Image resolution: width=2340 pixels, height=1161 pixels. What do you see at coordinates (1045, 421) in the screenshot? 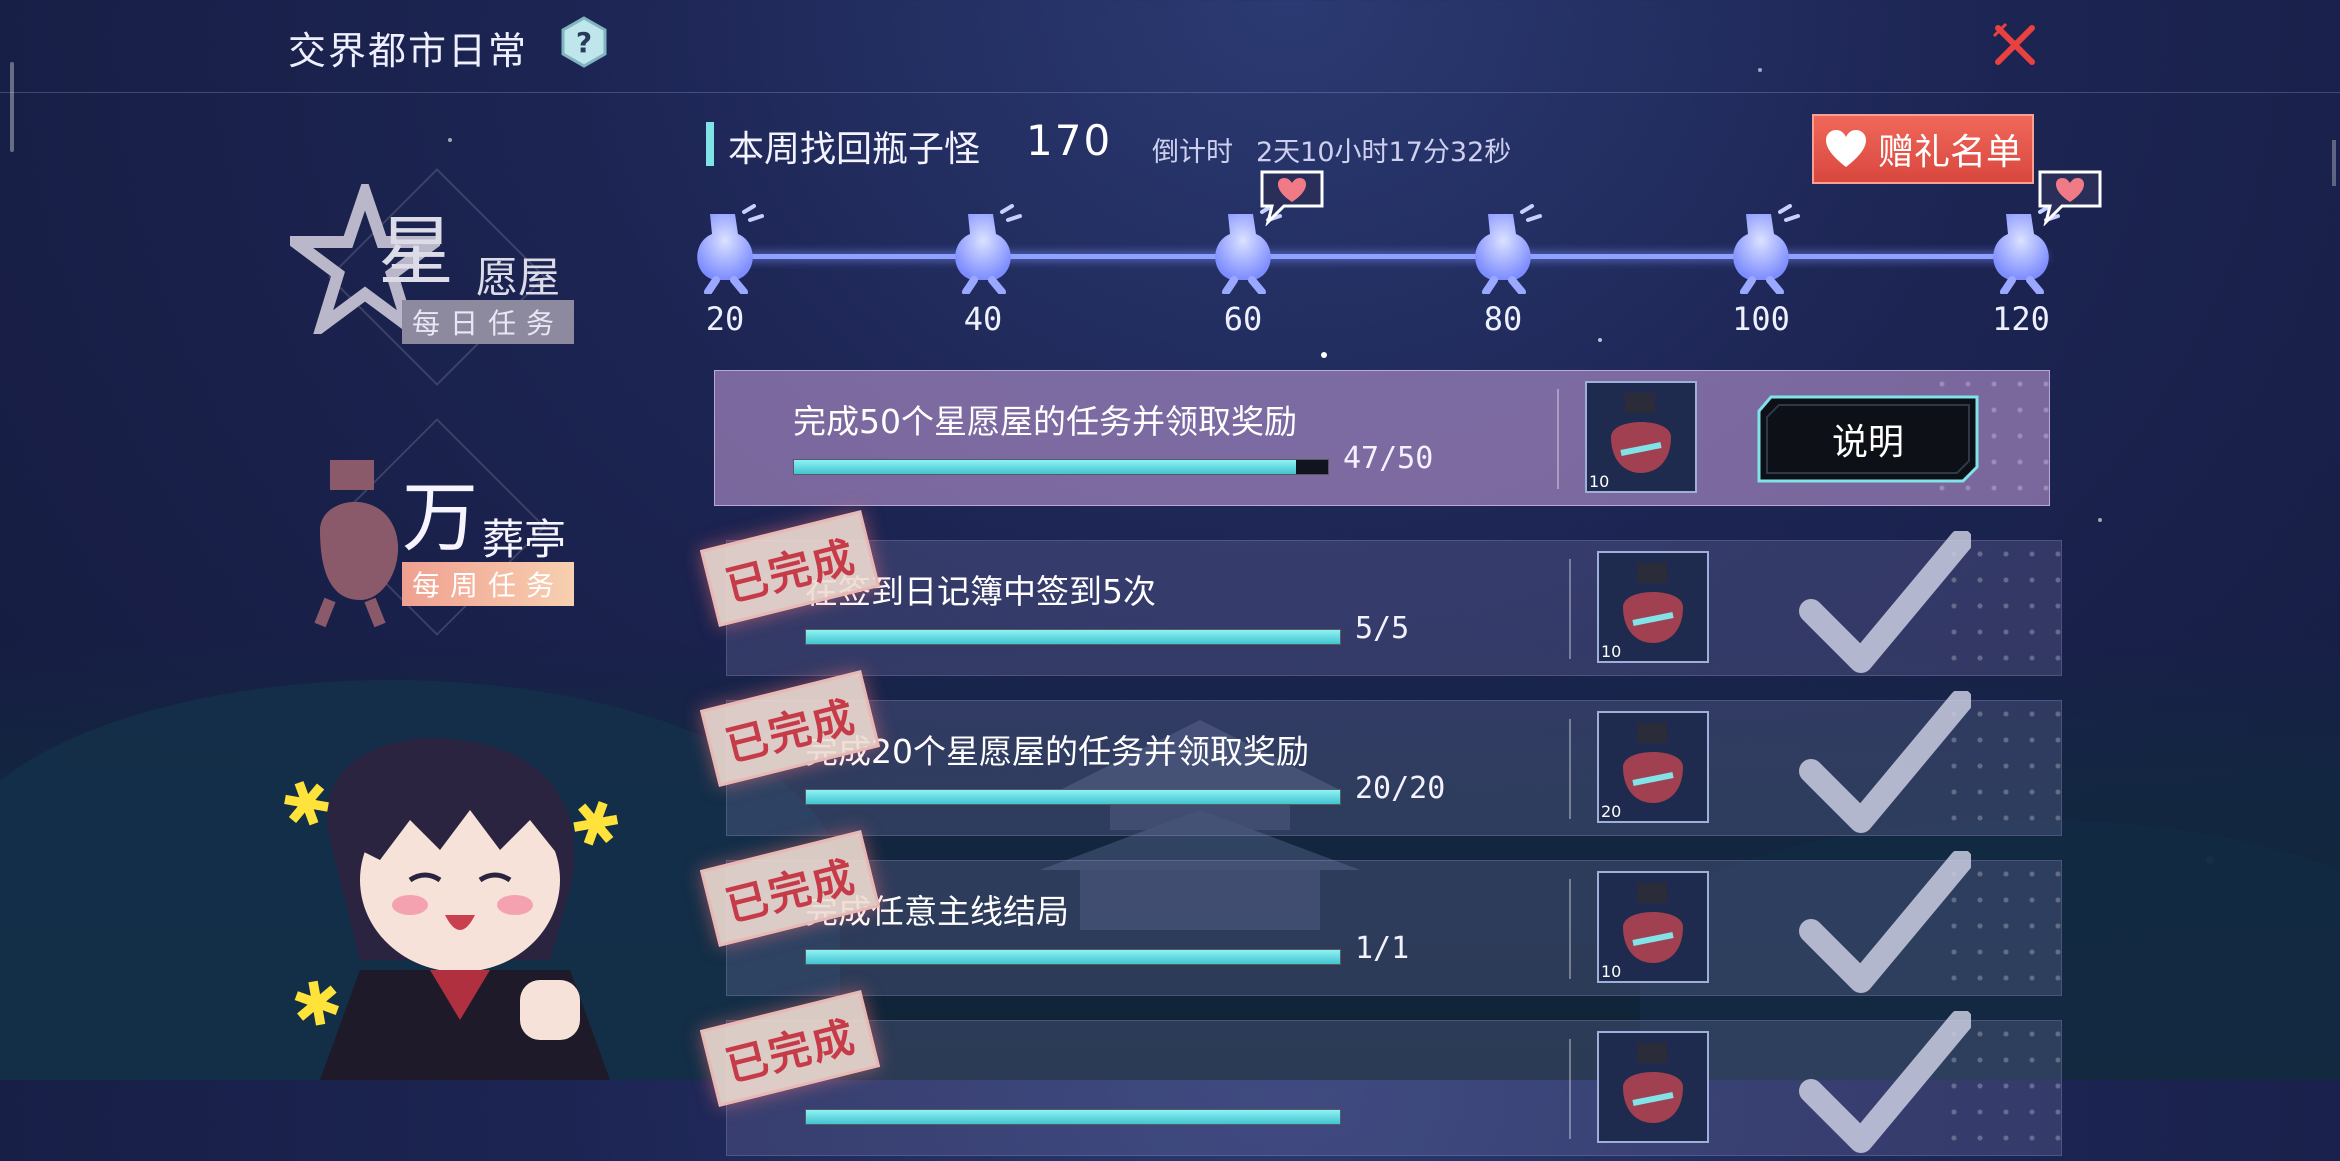
I see `task-description: 完成50个星愿屋的任务并领取奖励` at bounding box center [1045, 421].